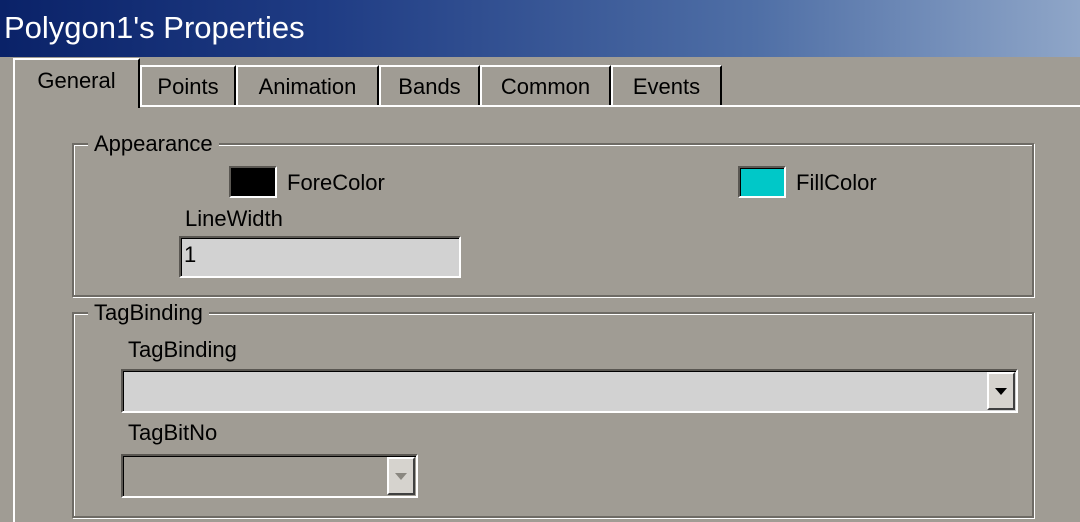 Image resolution: width=1080 pixels, height=522 pixels. I want to click on tag-binding-legend: TagBinding, so click(148, 313).